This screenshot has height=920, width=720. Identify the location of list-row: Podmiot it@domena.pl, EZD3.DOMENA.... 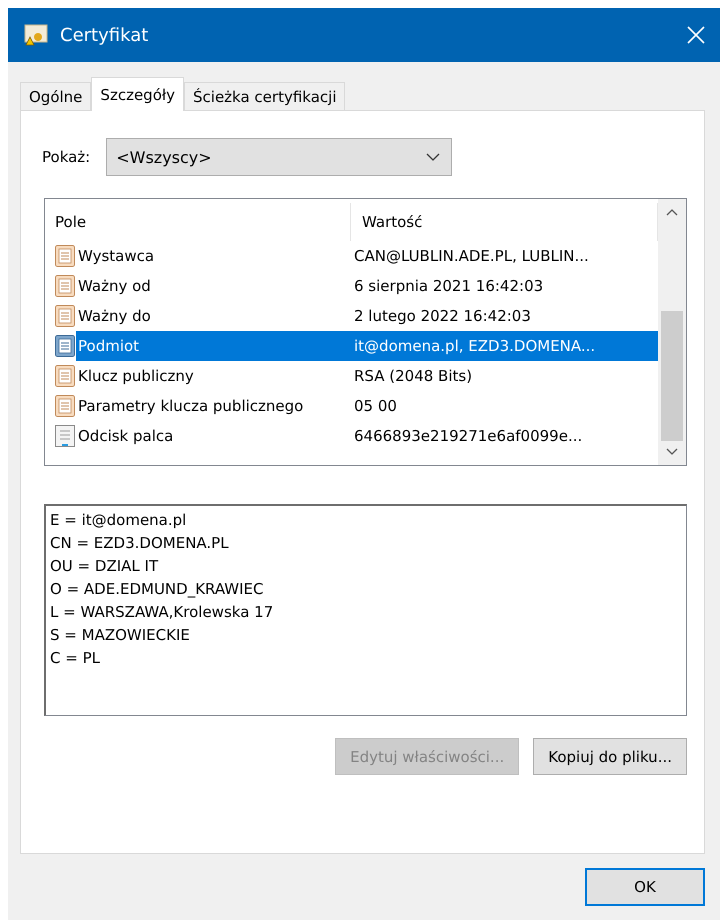
(367, 346).